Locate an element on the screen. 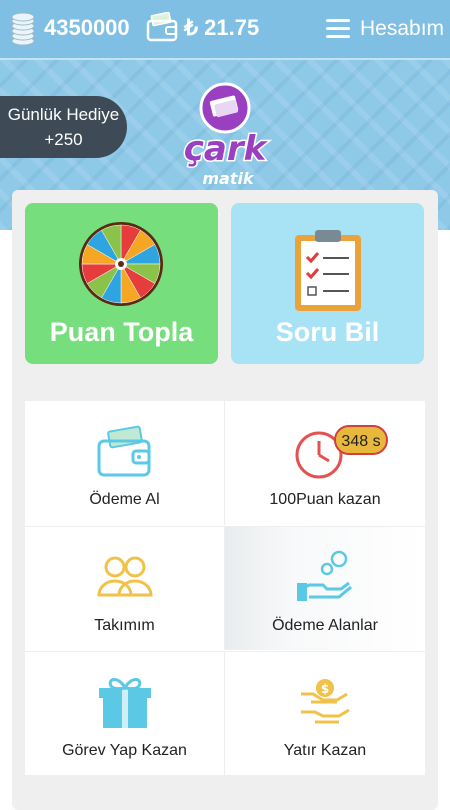  timer-badge: 348 s is located at coordinates (361, 440).